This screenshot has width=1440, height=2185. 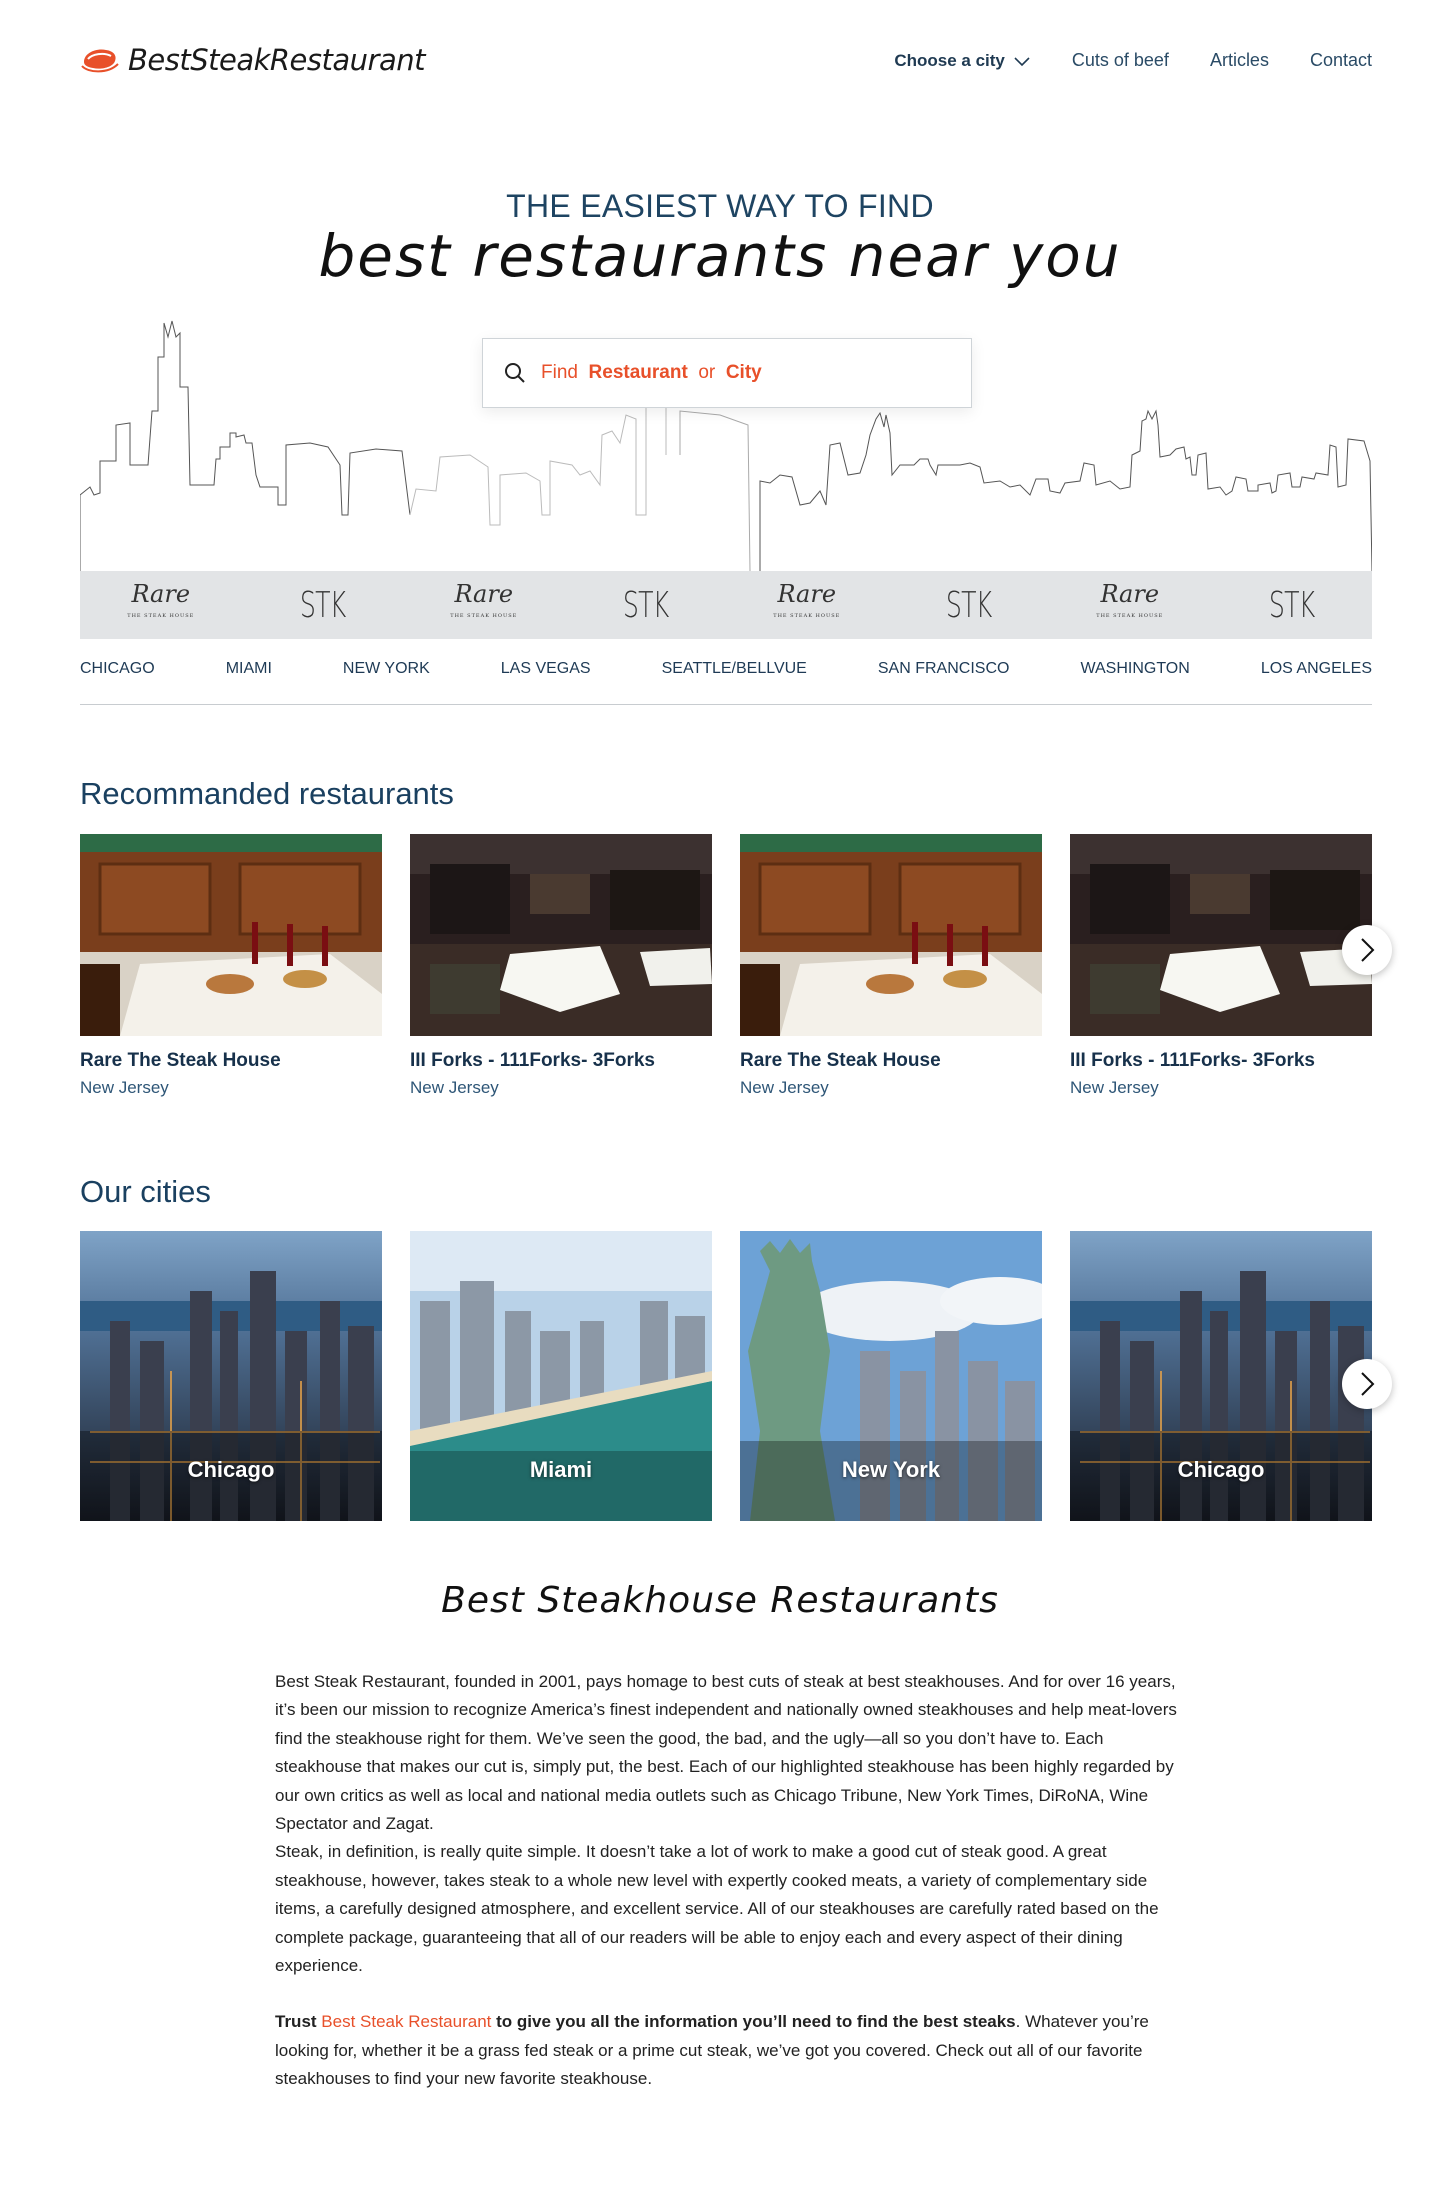 What do you see at coordinates (638, 372) in the screenshot?
I see `search-restaurant: Restaurant` at bounding box center [638, 372].